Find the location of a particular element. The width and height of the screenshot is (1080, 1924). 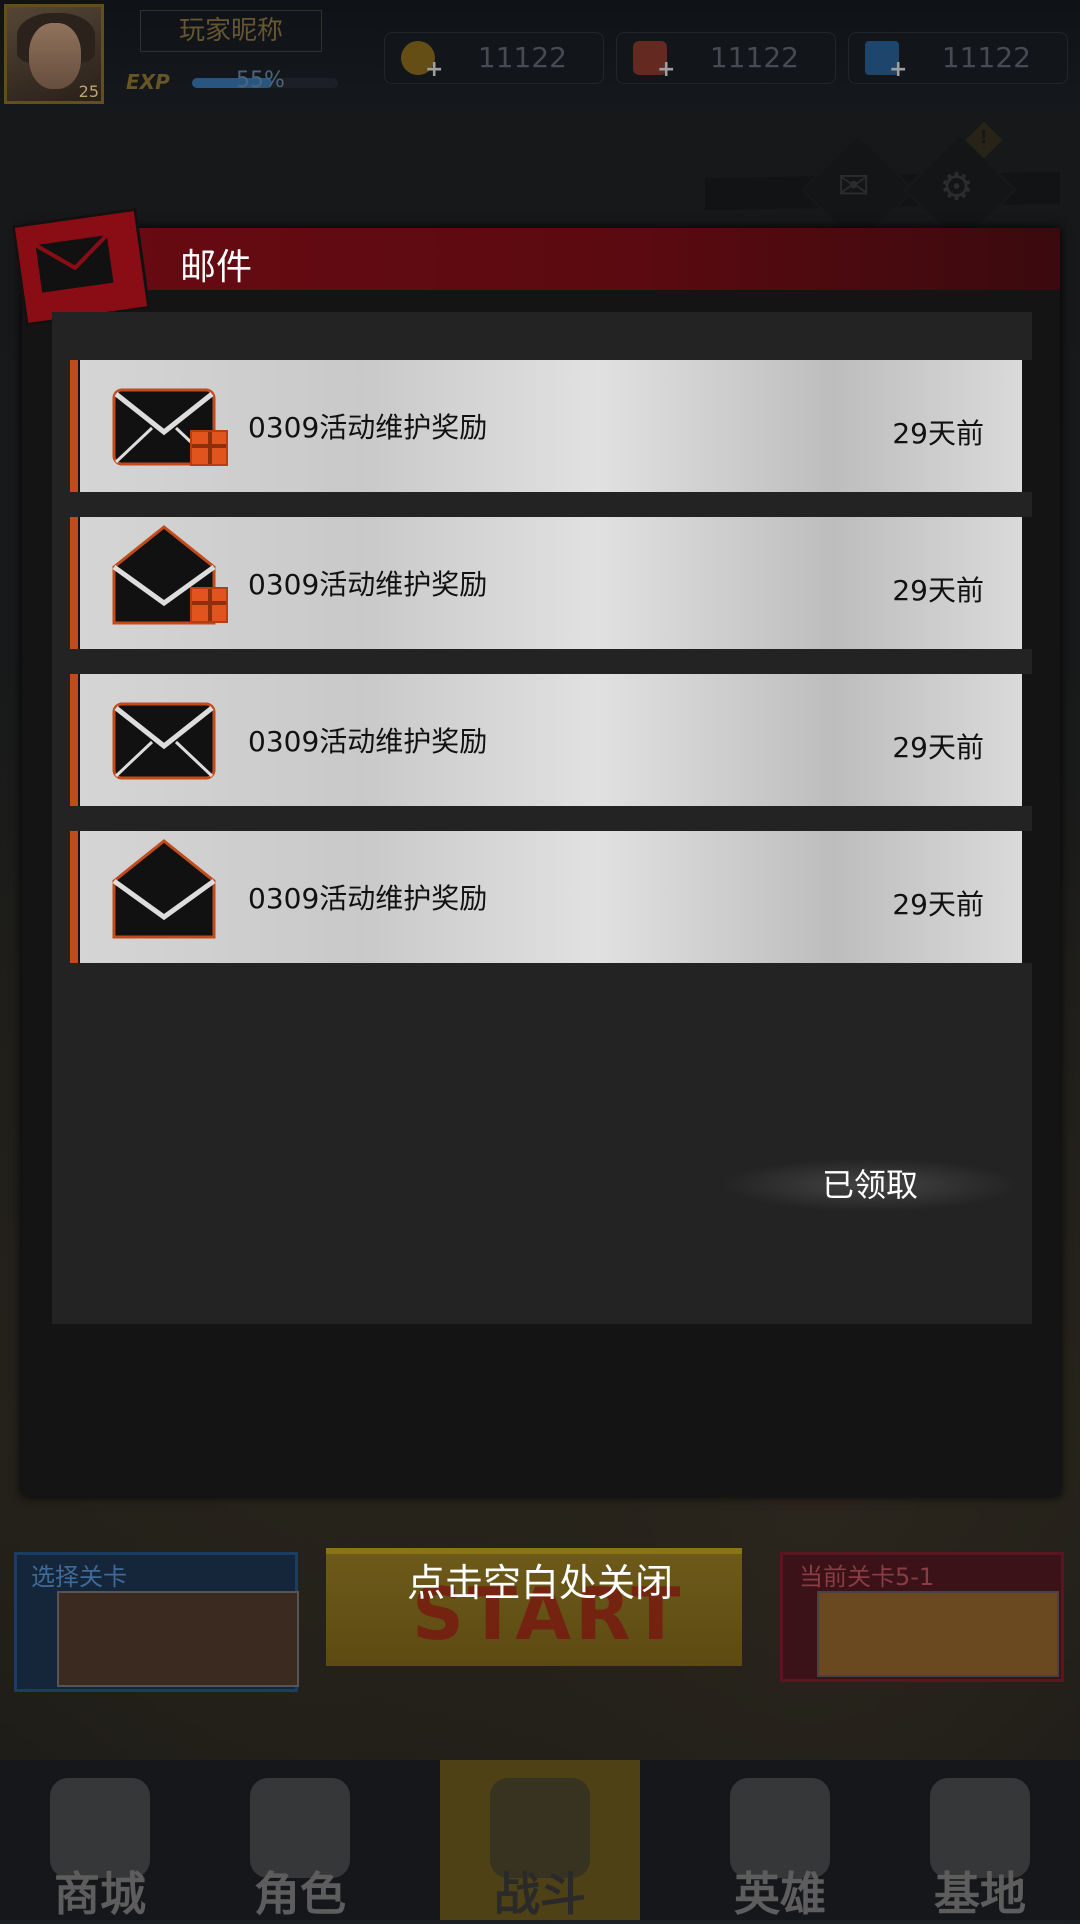

open-envelope-icon is located at coordinates (164, 889).